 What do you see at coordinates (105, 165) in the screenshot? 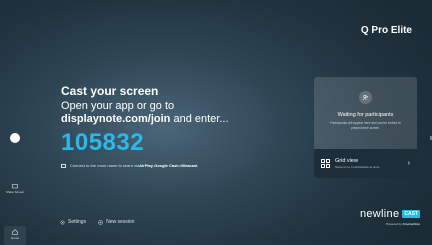
I see `connect-prefix: Connect to the room name to share via` at bounding box center [105, 165].